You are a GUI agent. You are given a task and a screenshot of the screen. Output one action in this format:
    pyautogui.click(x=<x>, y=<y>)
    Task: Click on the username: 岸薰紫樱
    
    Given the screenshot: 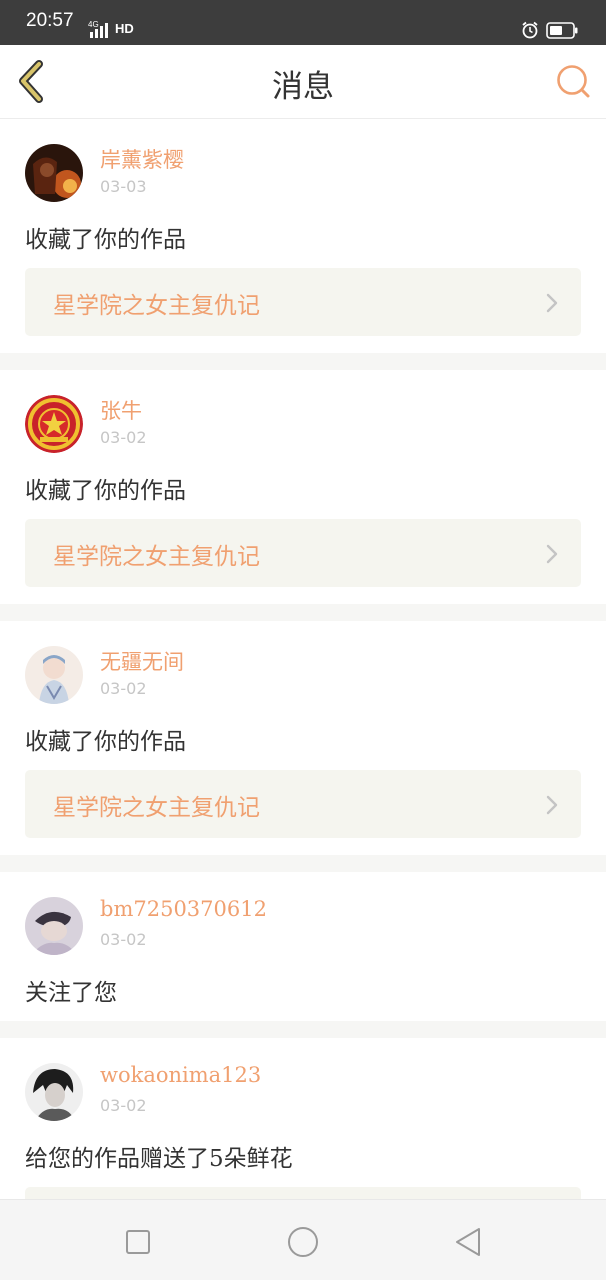 What is the action you would take?
    pyautogui.click(x=142, y=159)
    